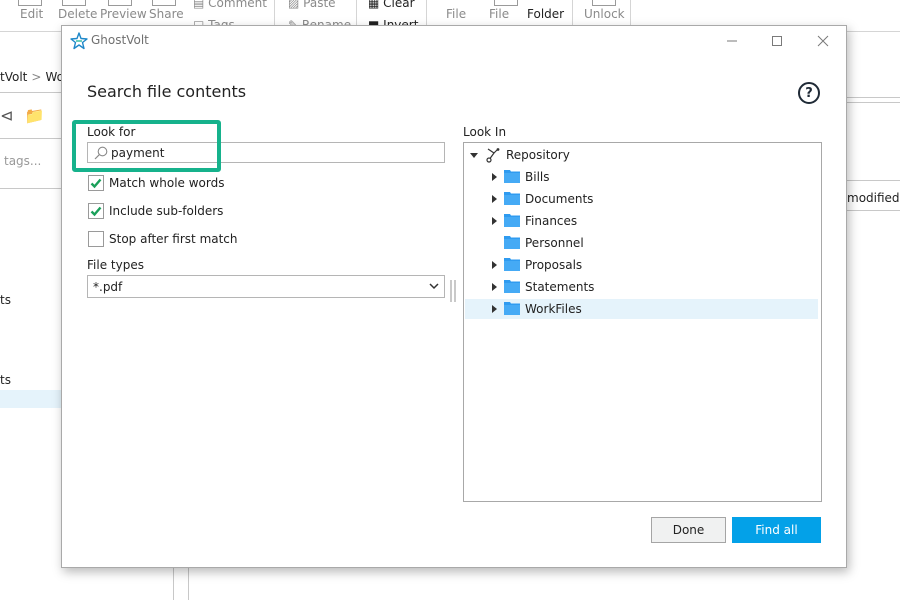  Describe the element at coordinates (111, 132) in the screenshot. I see `look-for-label: Look for` at that location.